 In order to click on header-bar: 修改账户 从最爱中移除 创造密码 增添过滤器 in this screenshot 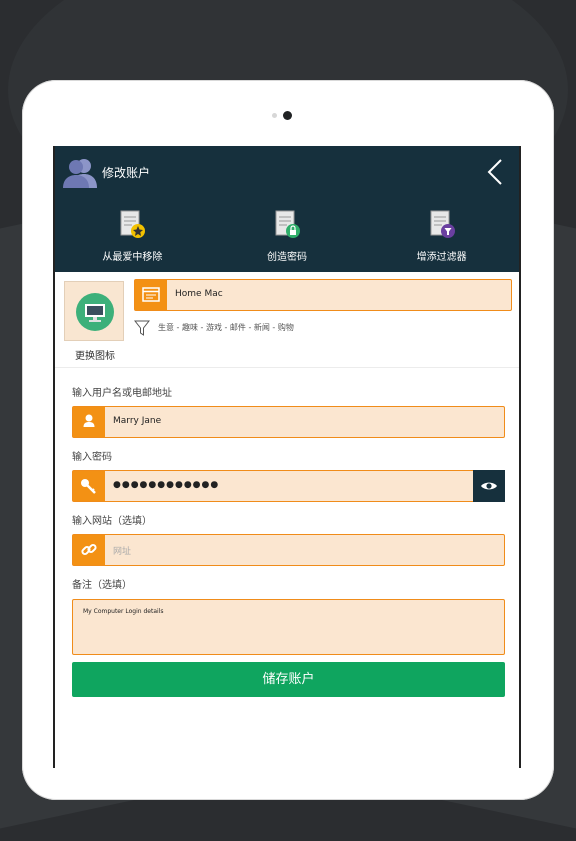, I will do `click(287, 209)`.